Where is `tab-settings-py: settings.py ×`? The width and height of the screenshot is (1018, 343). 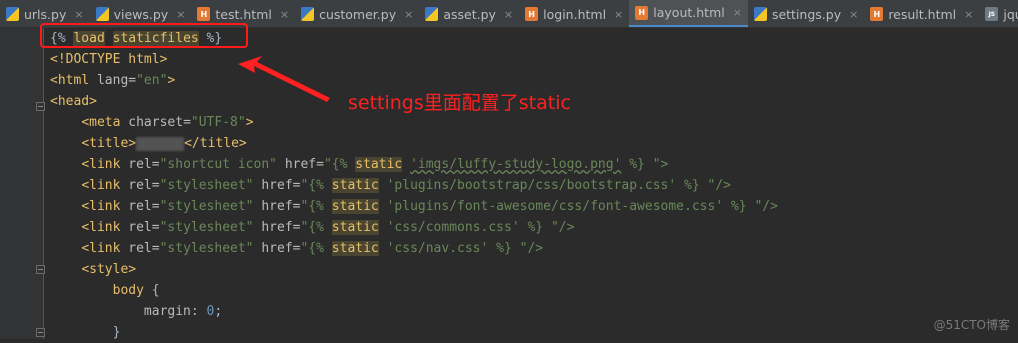
tab-settings-py: settings.py × is located at coordinates (806, 13).